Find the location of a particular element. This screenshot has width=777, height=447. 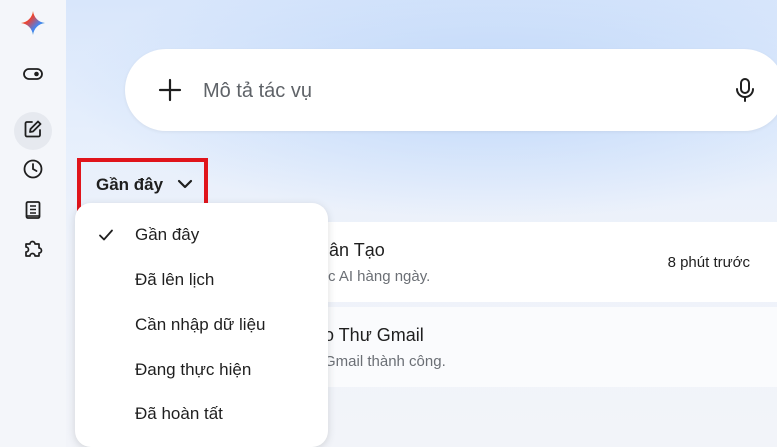

edit-icon is located at coordinates (33, 131).